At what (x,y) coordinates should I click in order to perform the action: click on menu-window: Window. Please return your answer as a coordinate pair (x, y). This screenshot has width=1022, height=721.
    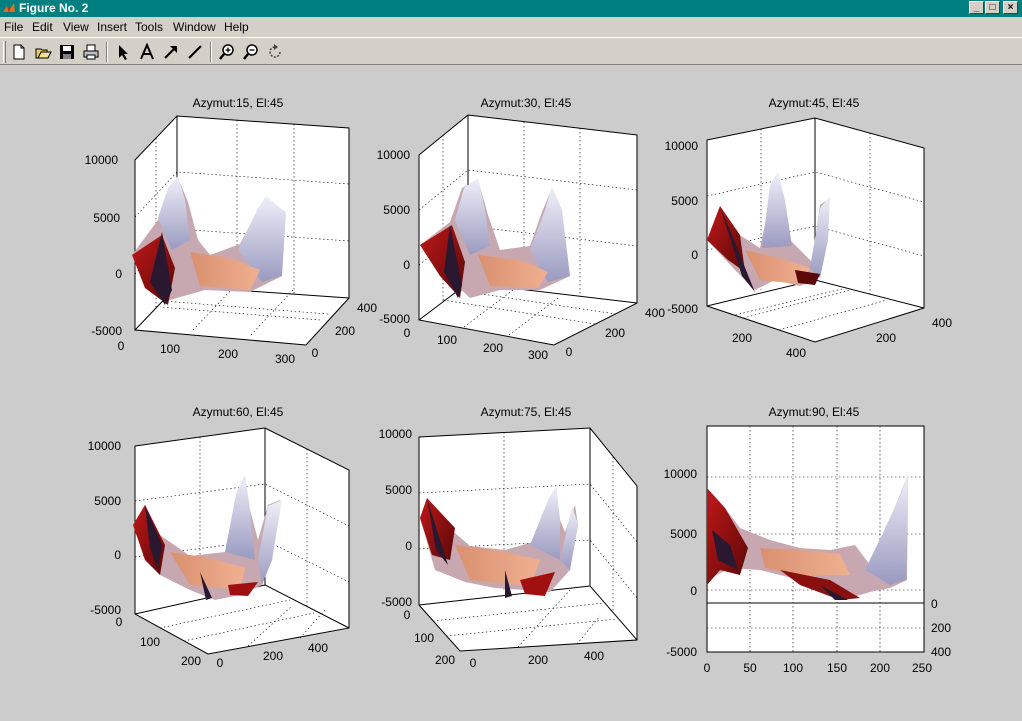
    Looking at the image, I should click on (194, 27).